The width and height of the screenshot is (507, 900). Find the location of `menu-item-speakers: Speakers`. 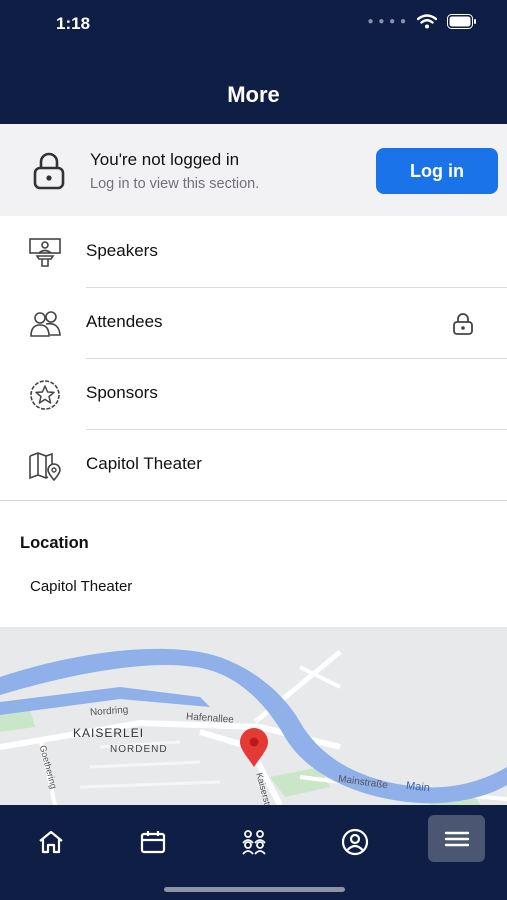

menu-item-speakers: Speakers is located at coordinates (253, 252).